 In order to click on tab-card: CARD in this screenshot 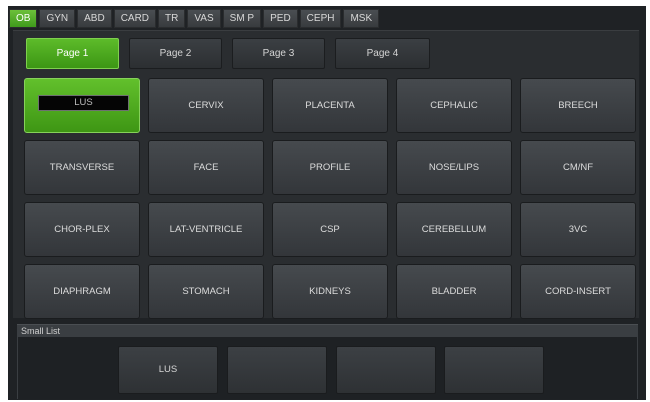, I will do `click(135, 18)`.